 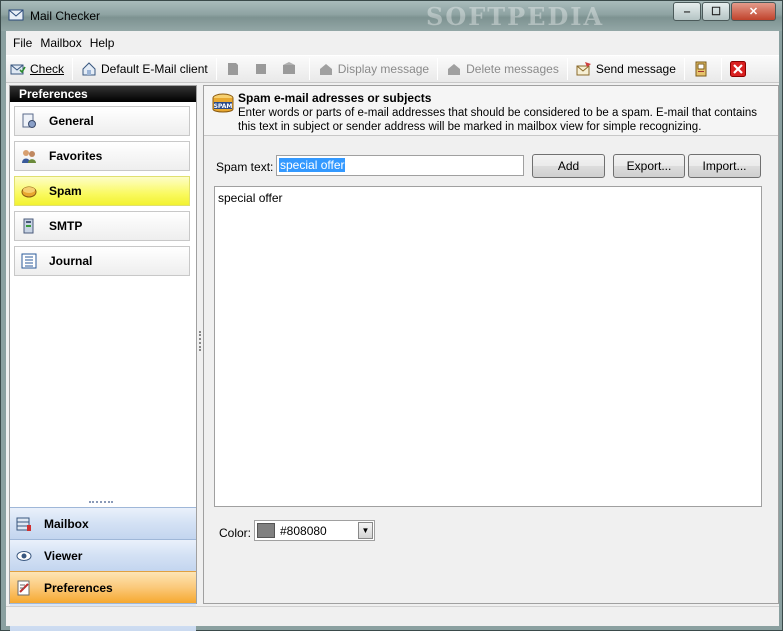 I want to click on favorites-icon, so click(x=29, y=156).